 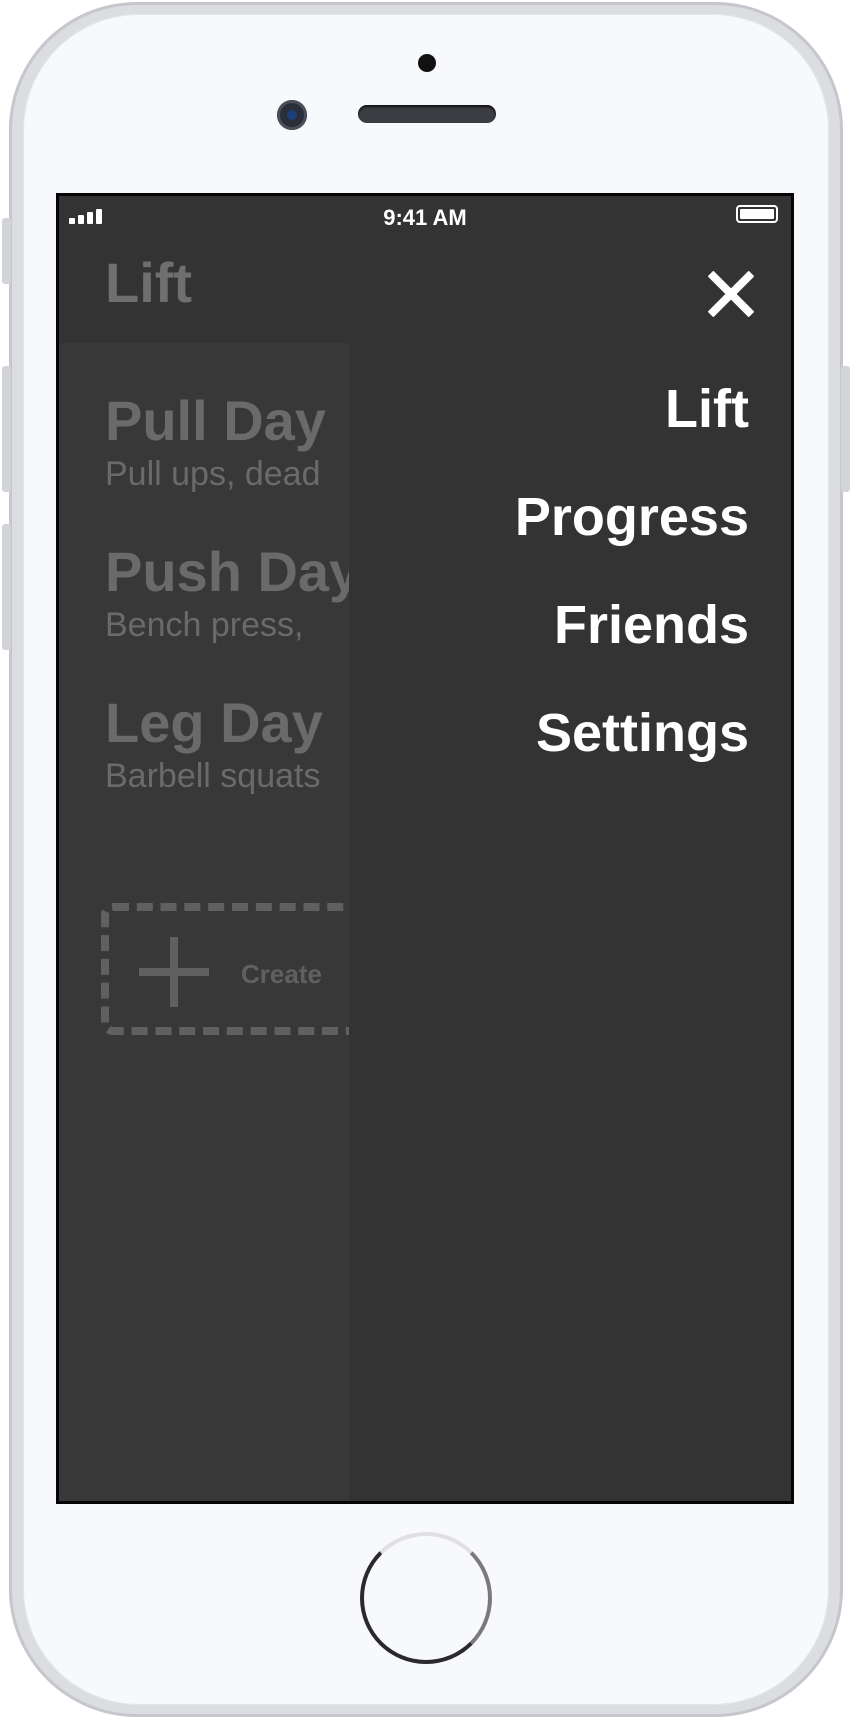 I want to click on volume-down-button, so click(x=6, y=587).